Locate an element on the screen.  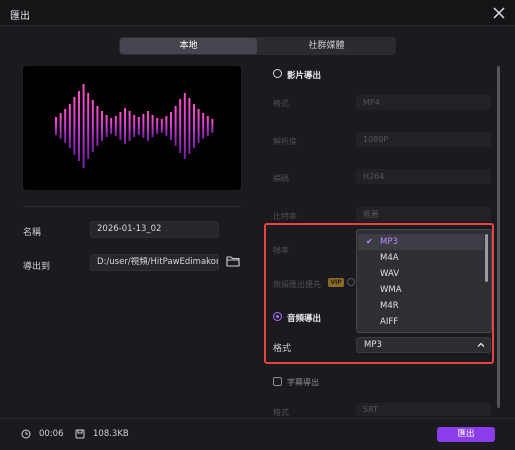
title-bar: 匯出 is located at coordinates (257, 13).